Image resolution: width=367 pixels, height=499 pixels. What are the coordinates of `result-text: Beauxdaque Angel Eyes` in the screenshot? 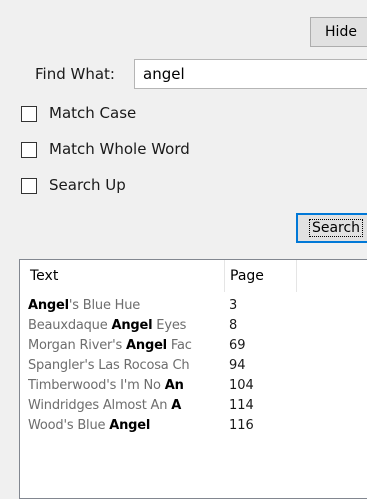 It's located at (126, 326).